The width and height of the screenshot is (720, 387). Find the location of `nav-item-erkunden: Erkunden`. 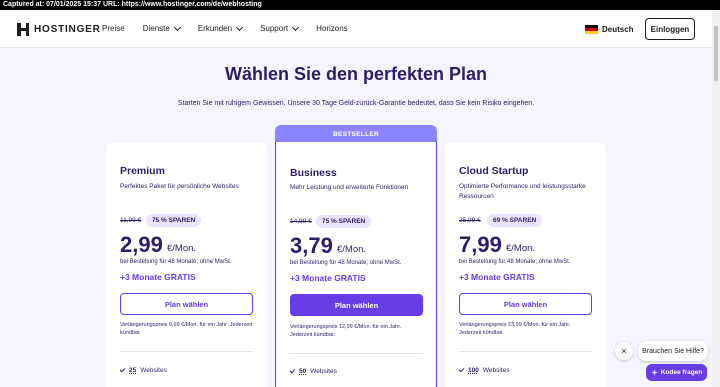

nav-item-erkunden: Erkunden is located at coordinates (220, 28).